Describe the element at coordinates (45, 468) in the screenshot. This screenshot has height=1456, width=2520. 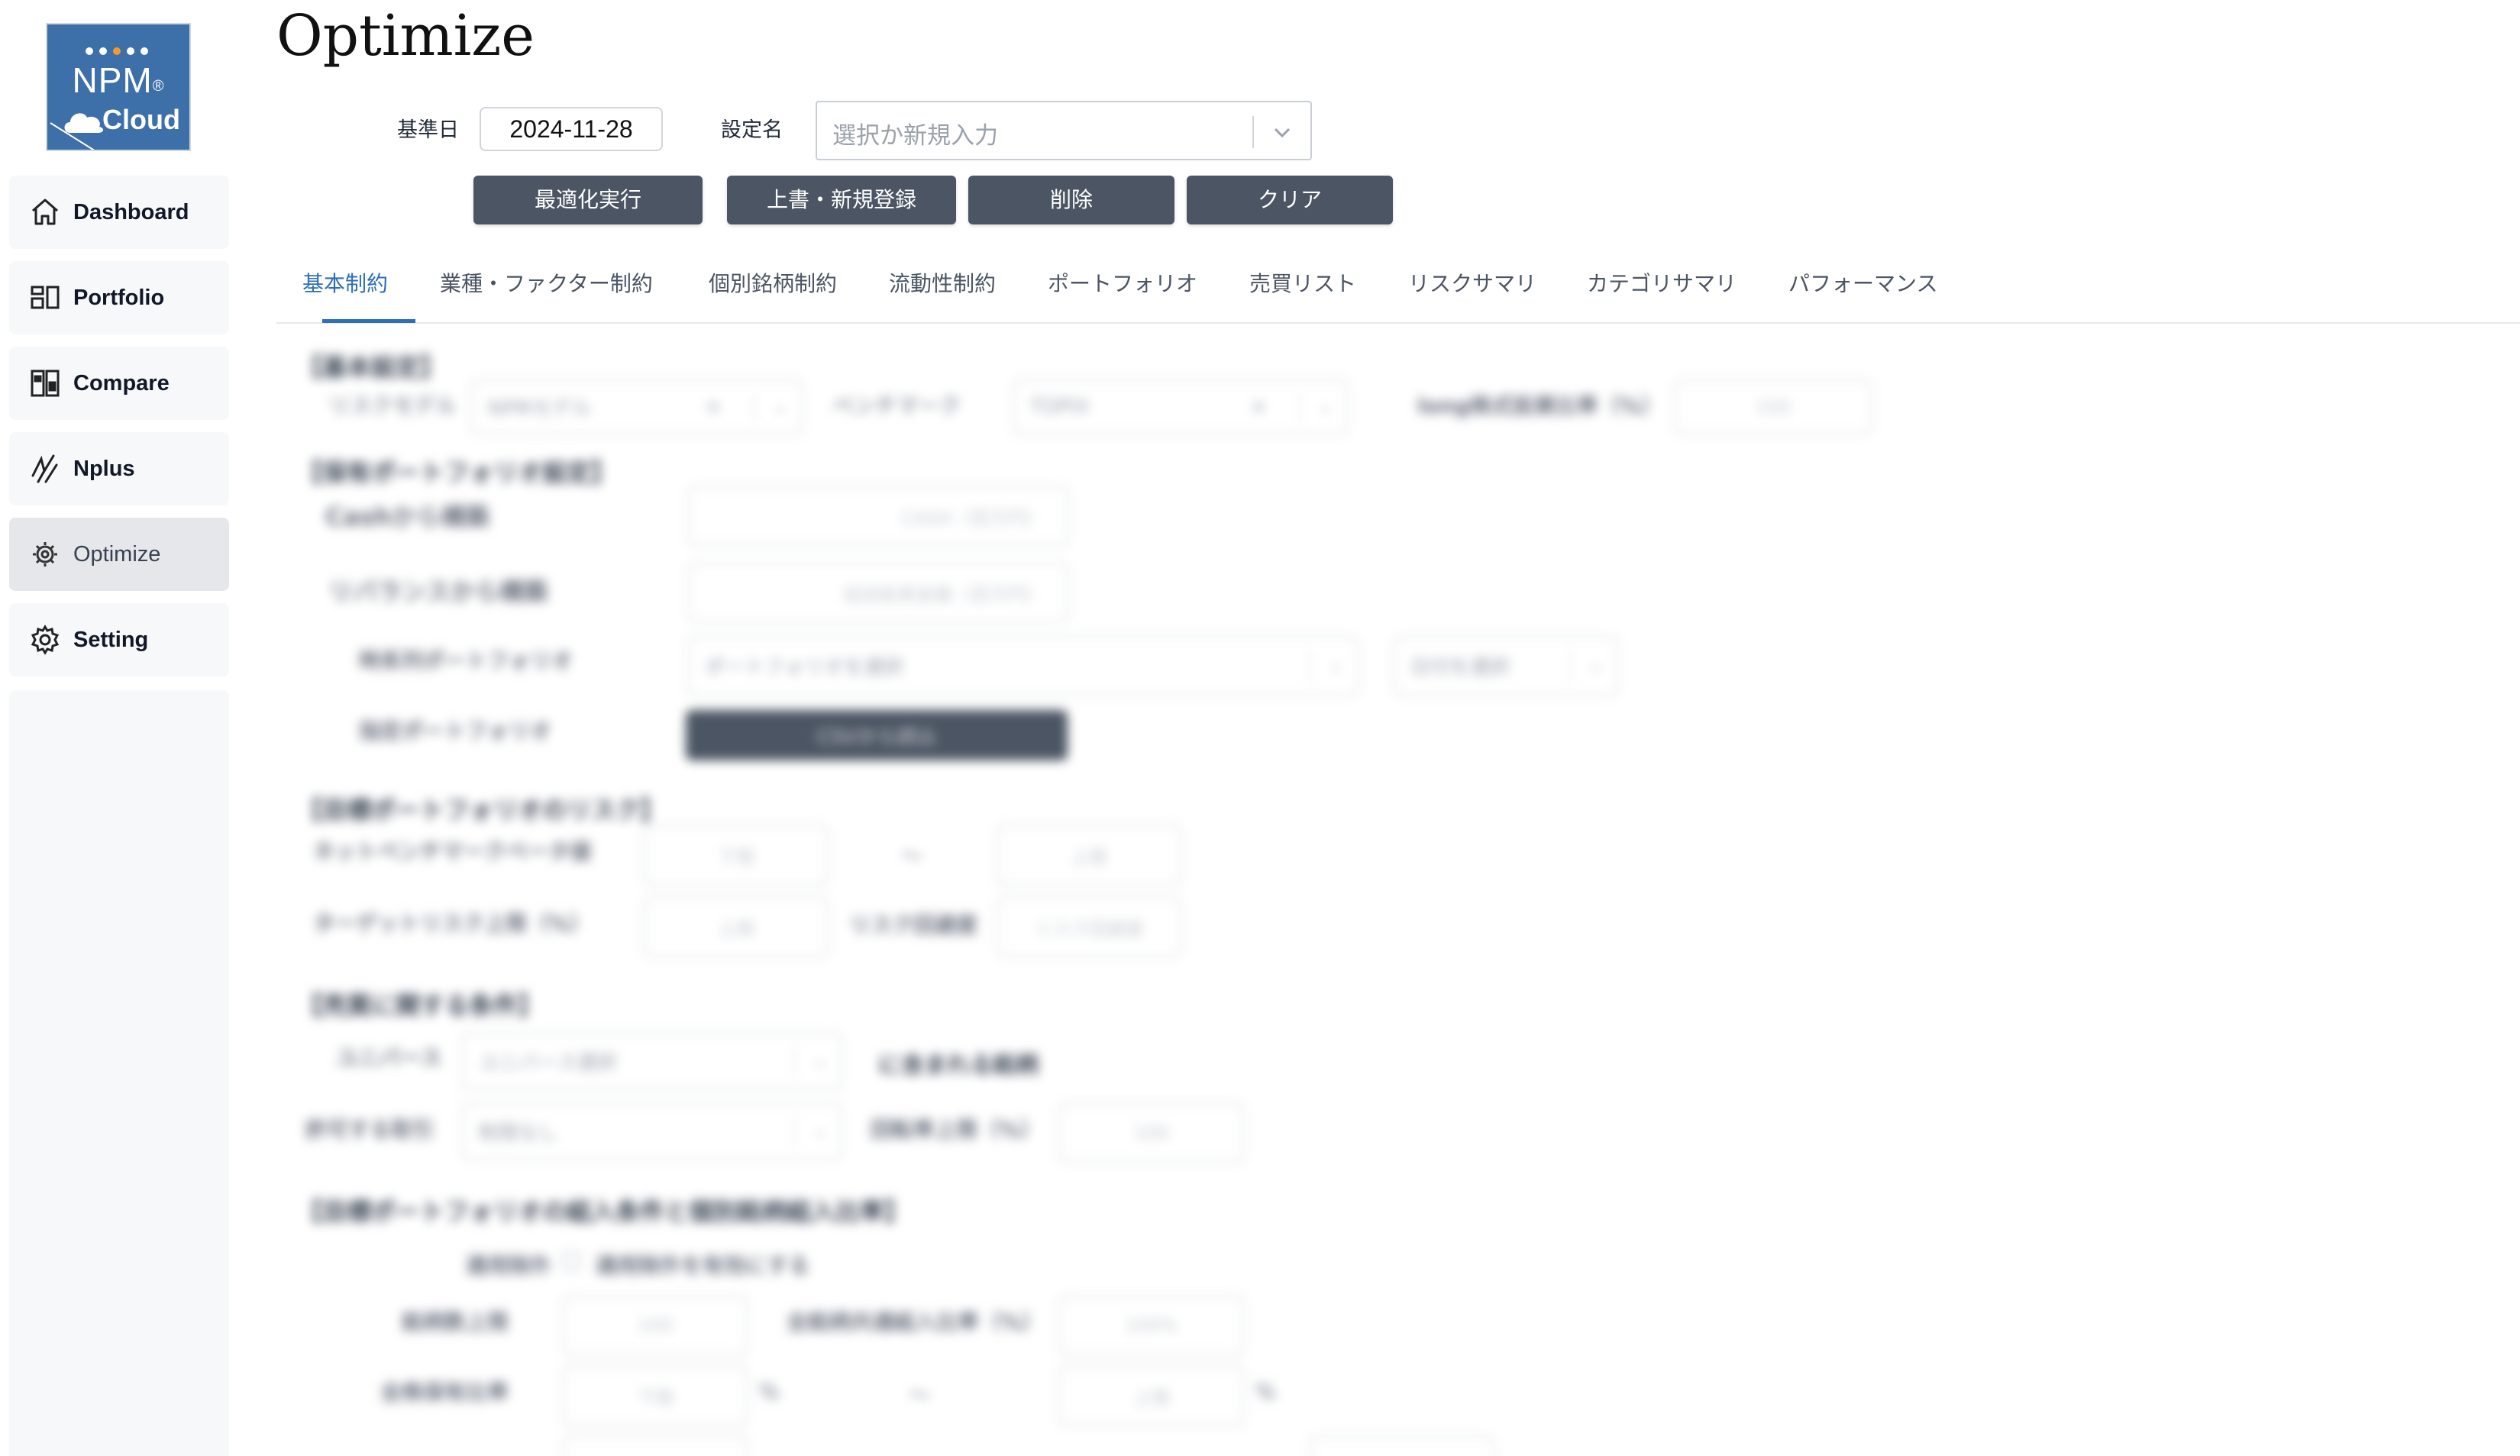
I see `nplus-icon` at that location.